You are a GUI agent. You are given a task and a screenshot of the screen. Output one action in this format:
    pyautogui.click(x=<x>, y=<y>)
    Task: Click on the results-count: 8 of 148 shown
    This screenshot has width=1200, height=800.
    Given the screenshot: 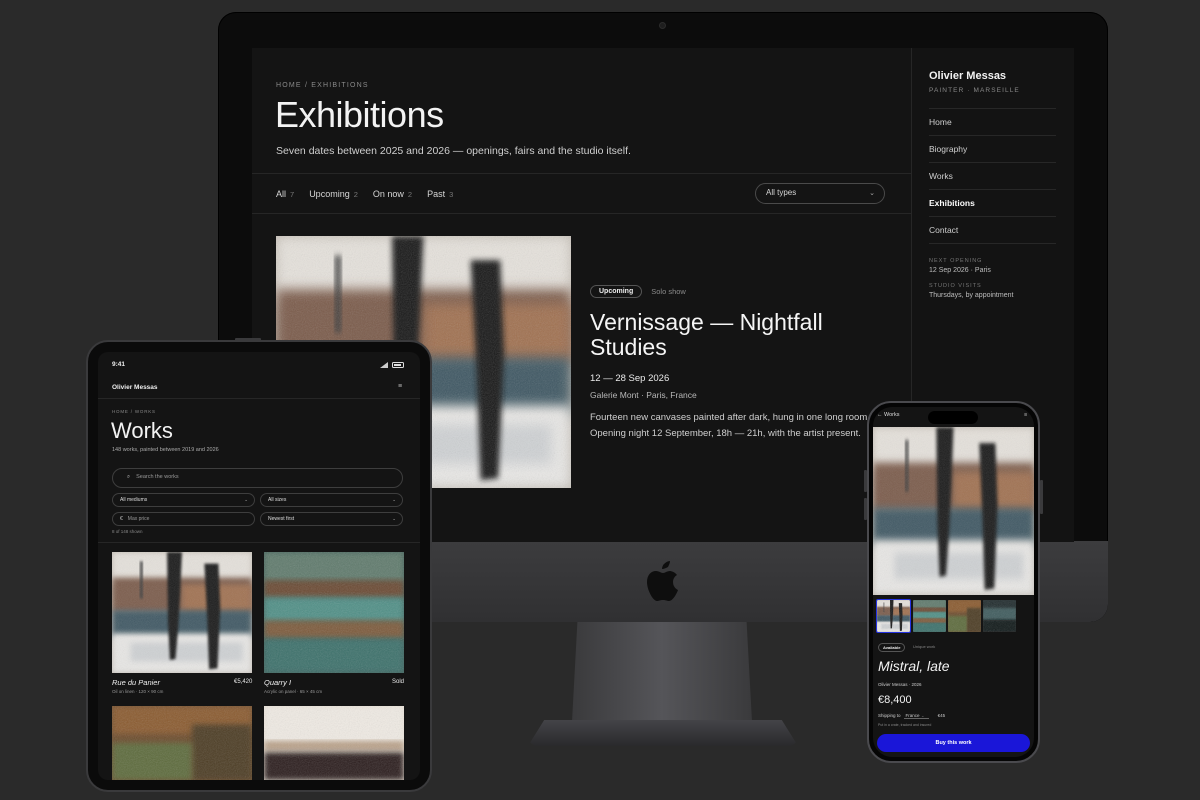 What is the action you would take?
    pyautogui.click(x=127, y=531)
    